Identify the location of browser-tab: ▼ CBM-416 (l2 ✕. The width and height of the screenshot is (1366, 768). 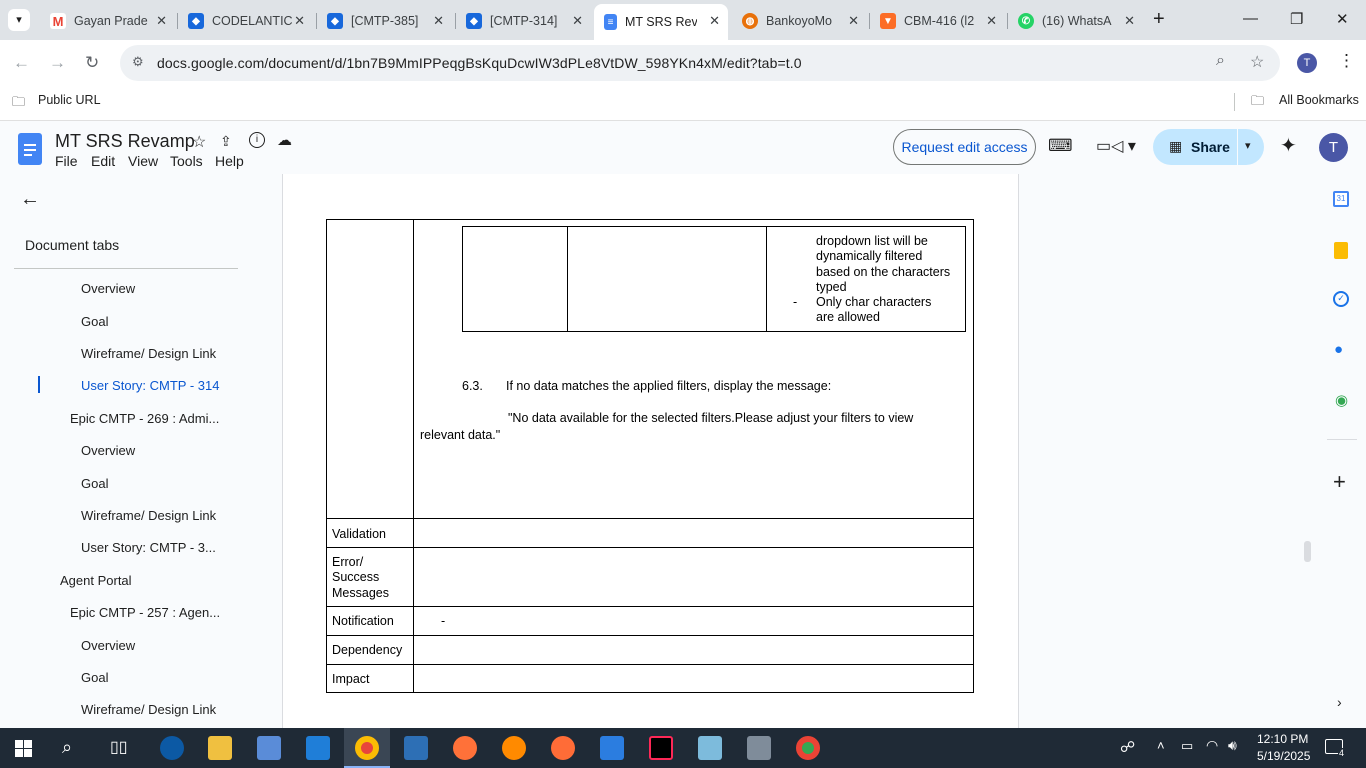
(937, 21).